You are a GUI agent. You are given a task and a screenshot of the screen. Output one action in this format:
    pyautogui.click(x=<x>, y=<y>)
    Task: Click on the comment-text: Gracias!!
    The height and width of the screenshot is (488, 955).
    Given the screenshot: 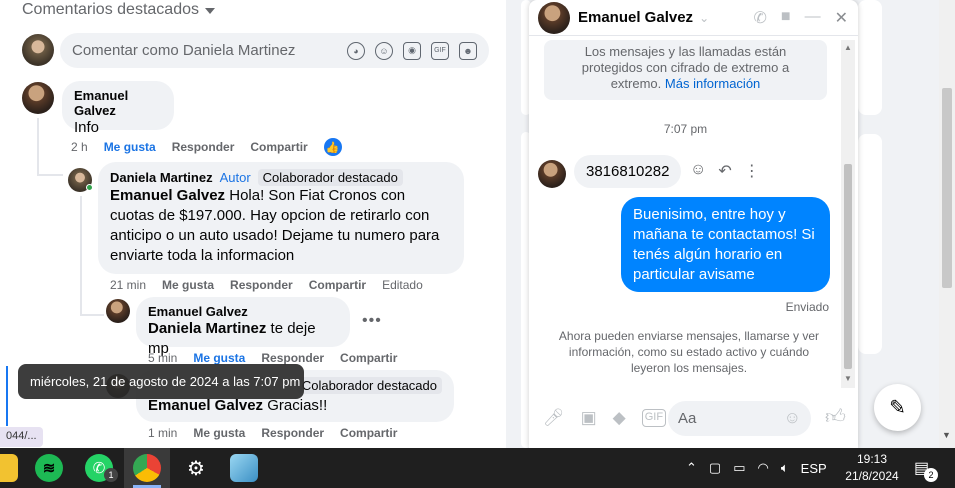 What is the action you would take?
    pyautogui.click(x=295, y=405)
    